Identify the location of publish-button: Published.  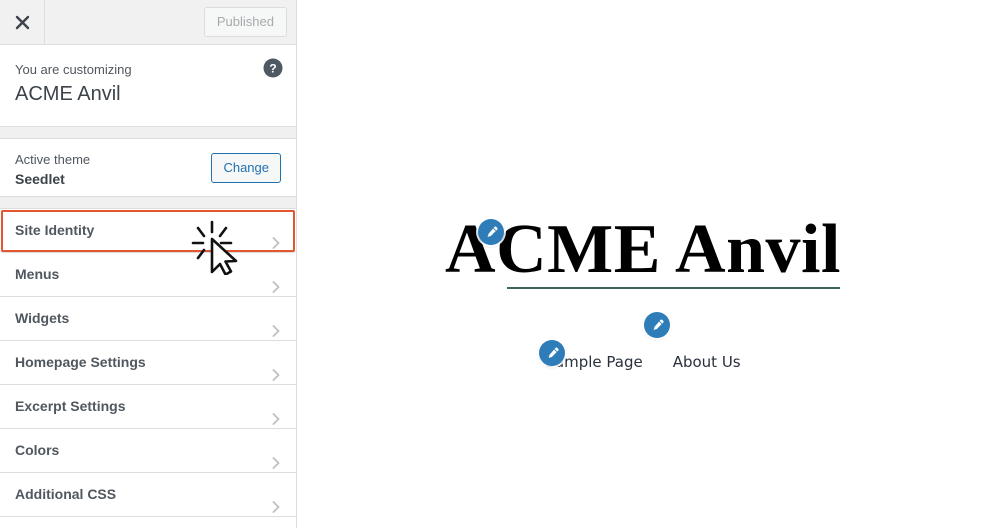
(245, 22).